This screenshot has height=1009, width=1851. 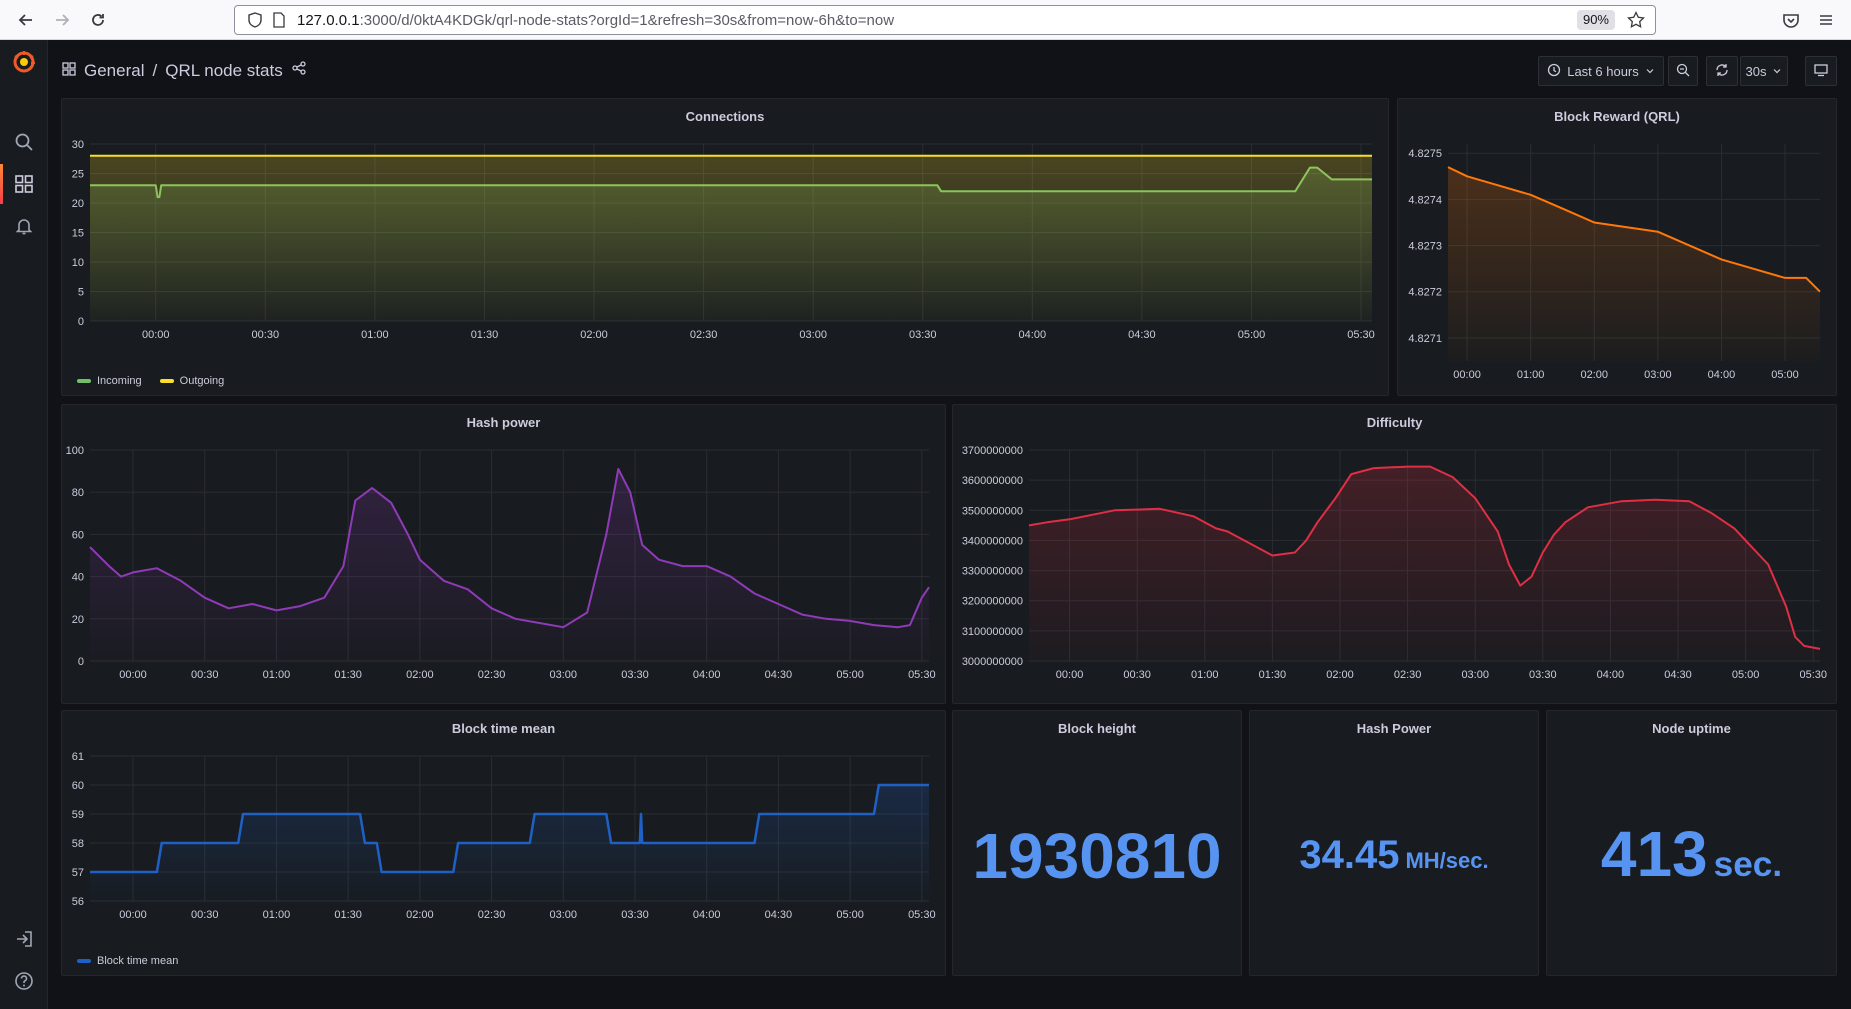 What do you see at coordinates (78, 757) in the screenshot?
I see `y-tick-label: 61` at bounding box center [78, 757].